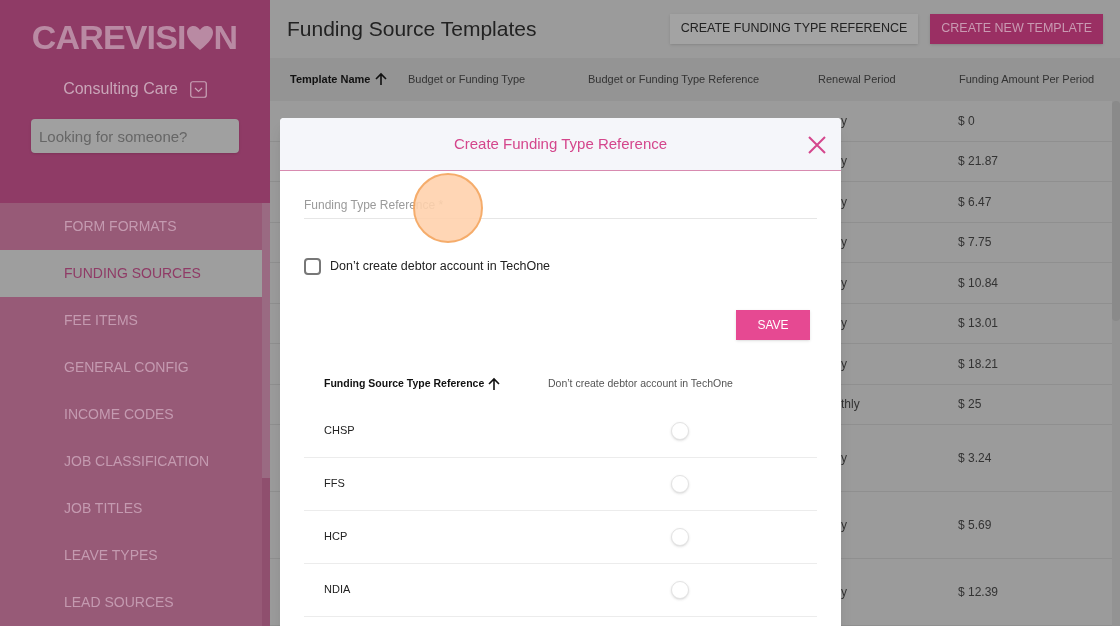 The height and width of the screenshot is (626, 1120). What do you see at coordinates (131, 226) in the screenshot?
I see `sidebar-item: FORM FORMATS` at bounding box center [131, 226].